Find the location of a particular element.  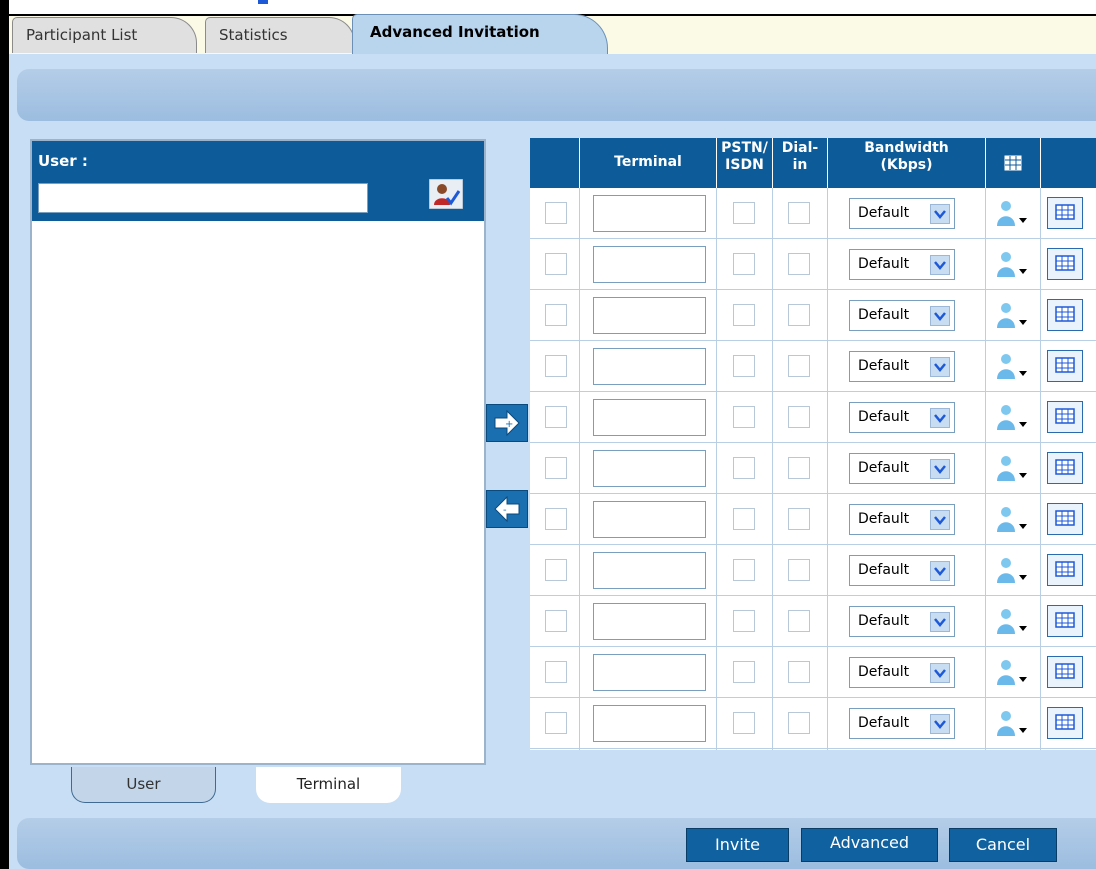

remove-arrow-button: - is located at coordinates (507, 509).